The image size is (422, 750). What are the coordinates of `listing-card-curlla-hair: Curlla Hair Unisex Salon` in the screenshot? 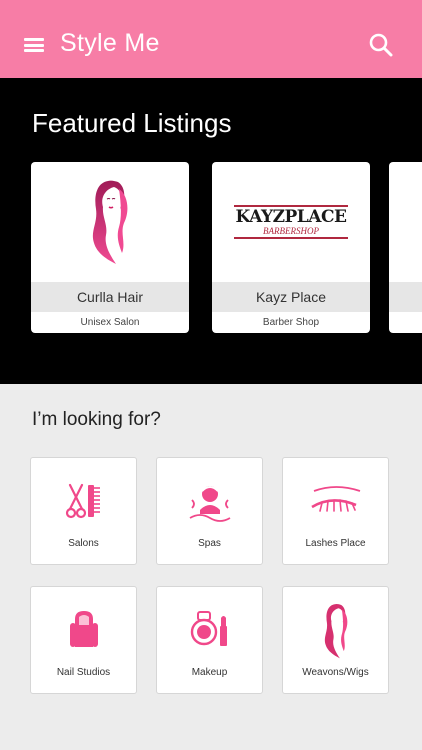 It's located at (110, 247).